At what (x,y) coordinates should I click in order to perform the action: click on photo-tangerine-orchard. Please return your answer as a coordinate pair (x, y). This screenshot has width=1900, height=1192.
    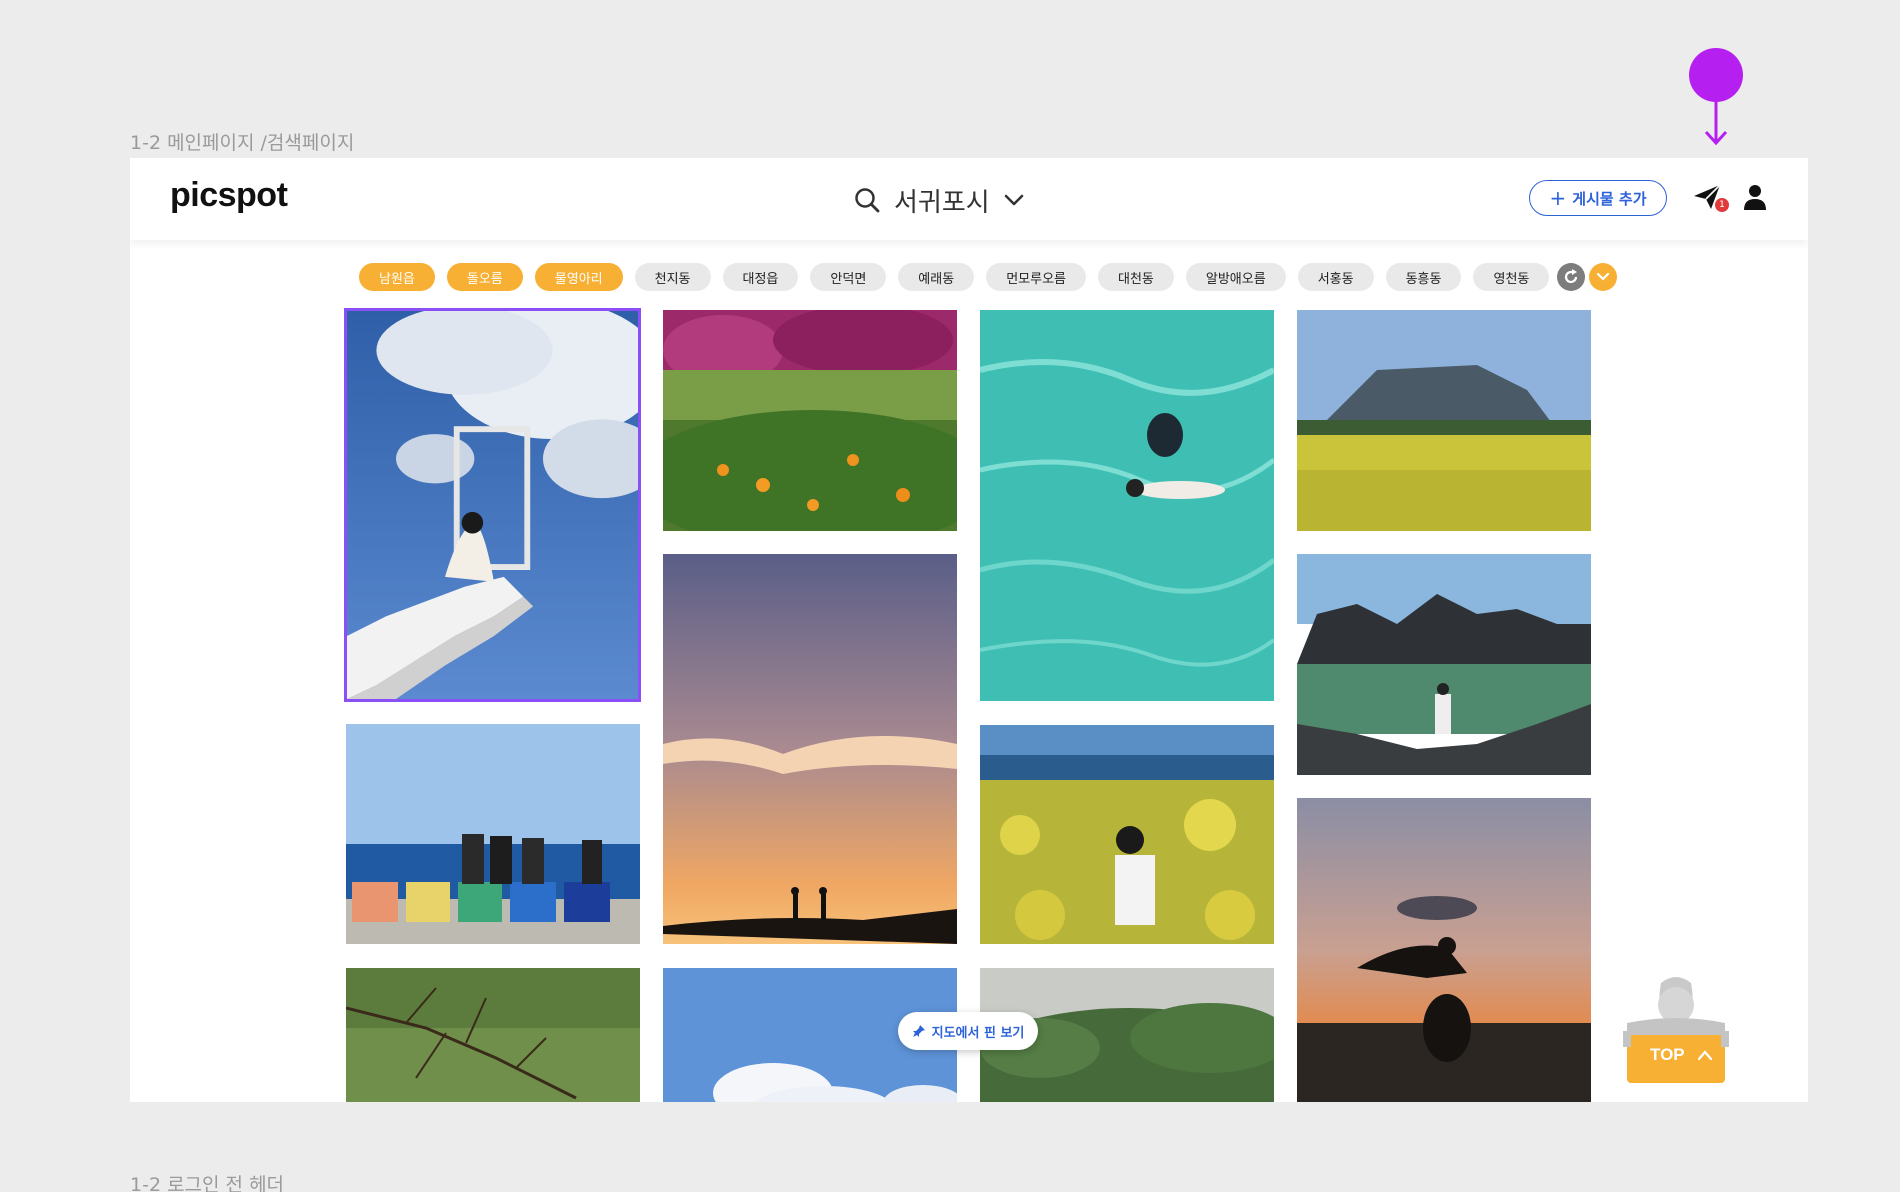
    Looking at the image, I should click on (810, 420).